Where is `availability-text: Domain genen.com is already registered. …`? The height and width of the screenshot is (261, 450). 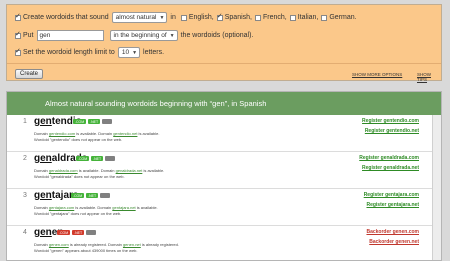
availability-text: Domain genen.com is already registered. … is located at coordinates (106, 244).